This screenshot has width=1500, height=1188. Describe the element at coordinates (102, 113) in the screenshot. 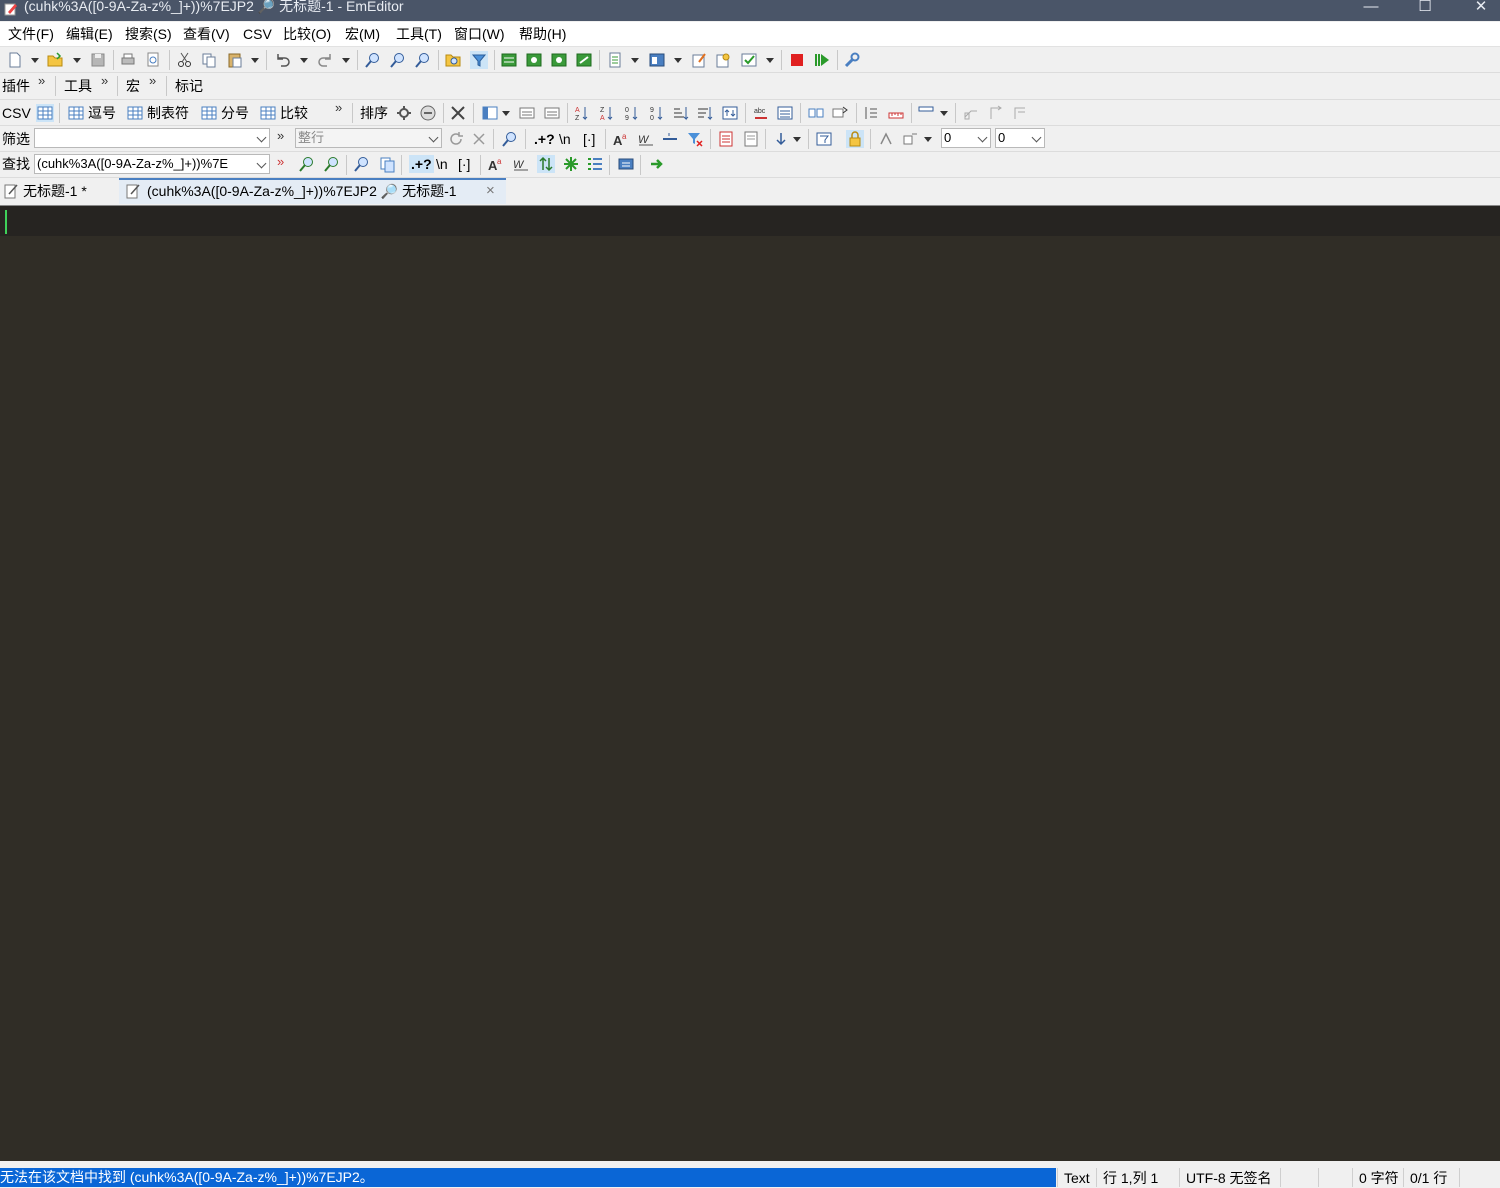

I see `comma-label: 逗号` at that location.